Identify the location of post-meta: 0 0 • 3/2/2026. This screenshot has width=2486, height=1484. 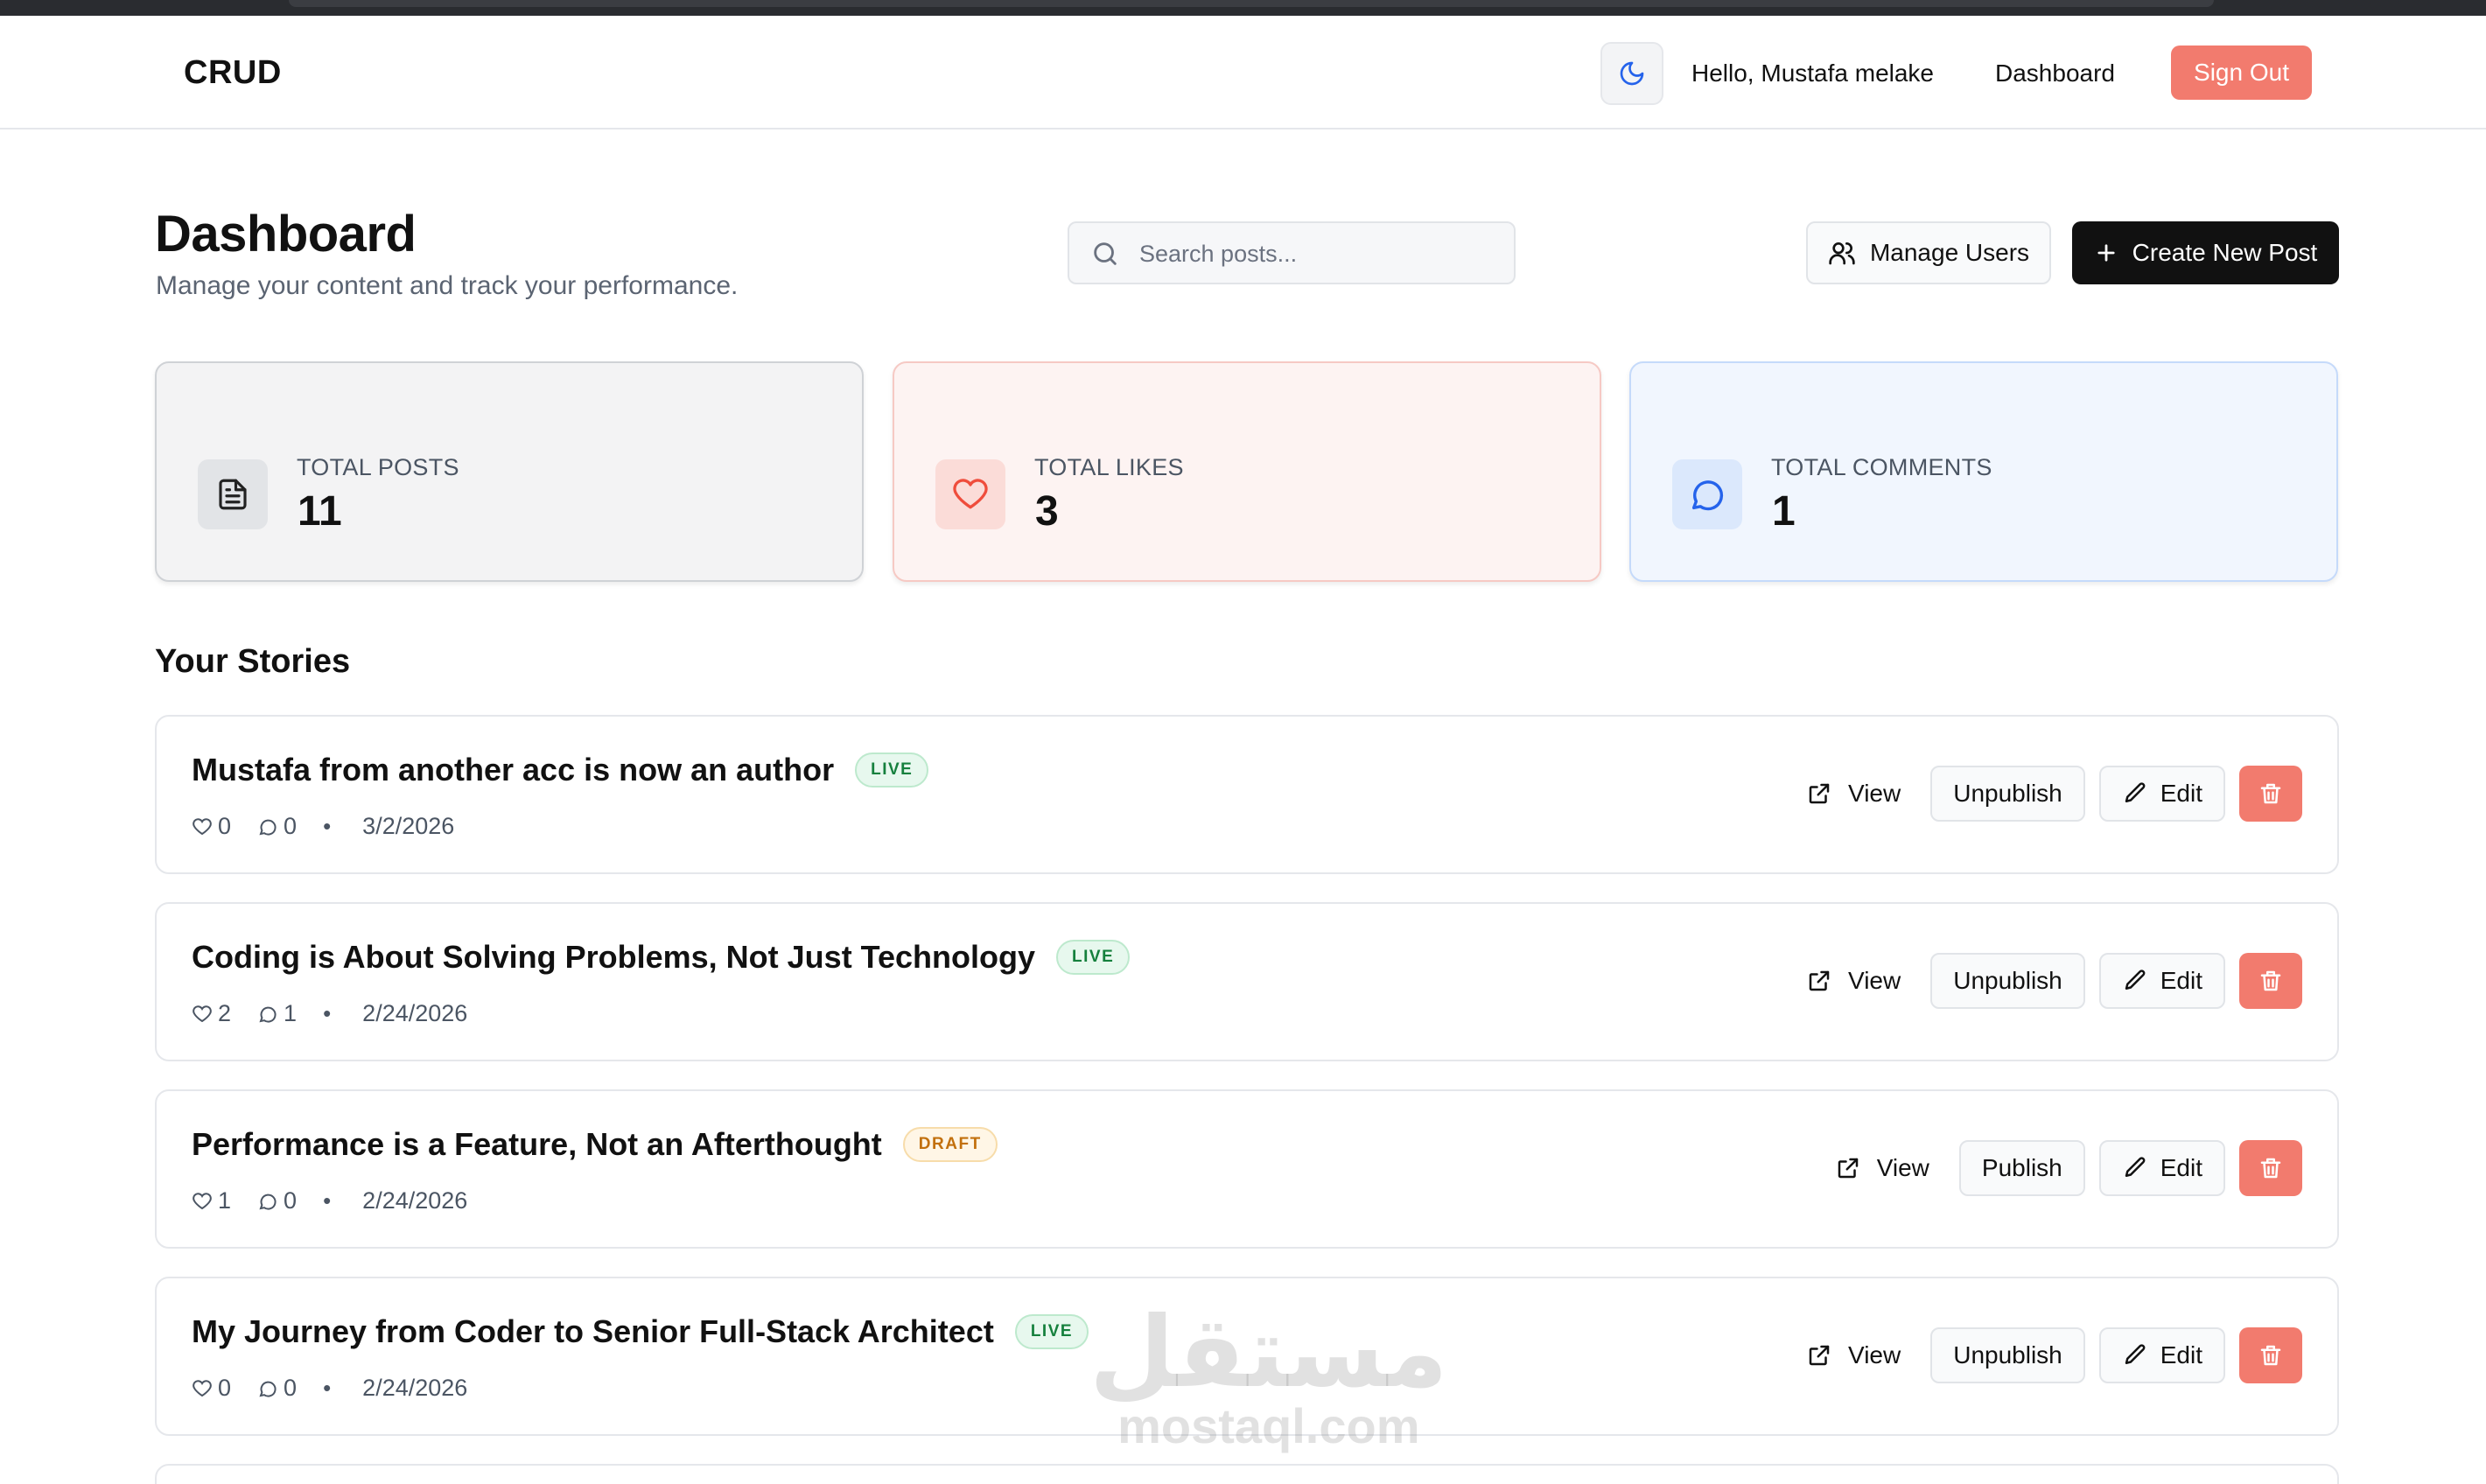
(323, 826).